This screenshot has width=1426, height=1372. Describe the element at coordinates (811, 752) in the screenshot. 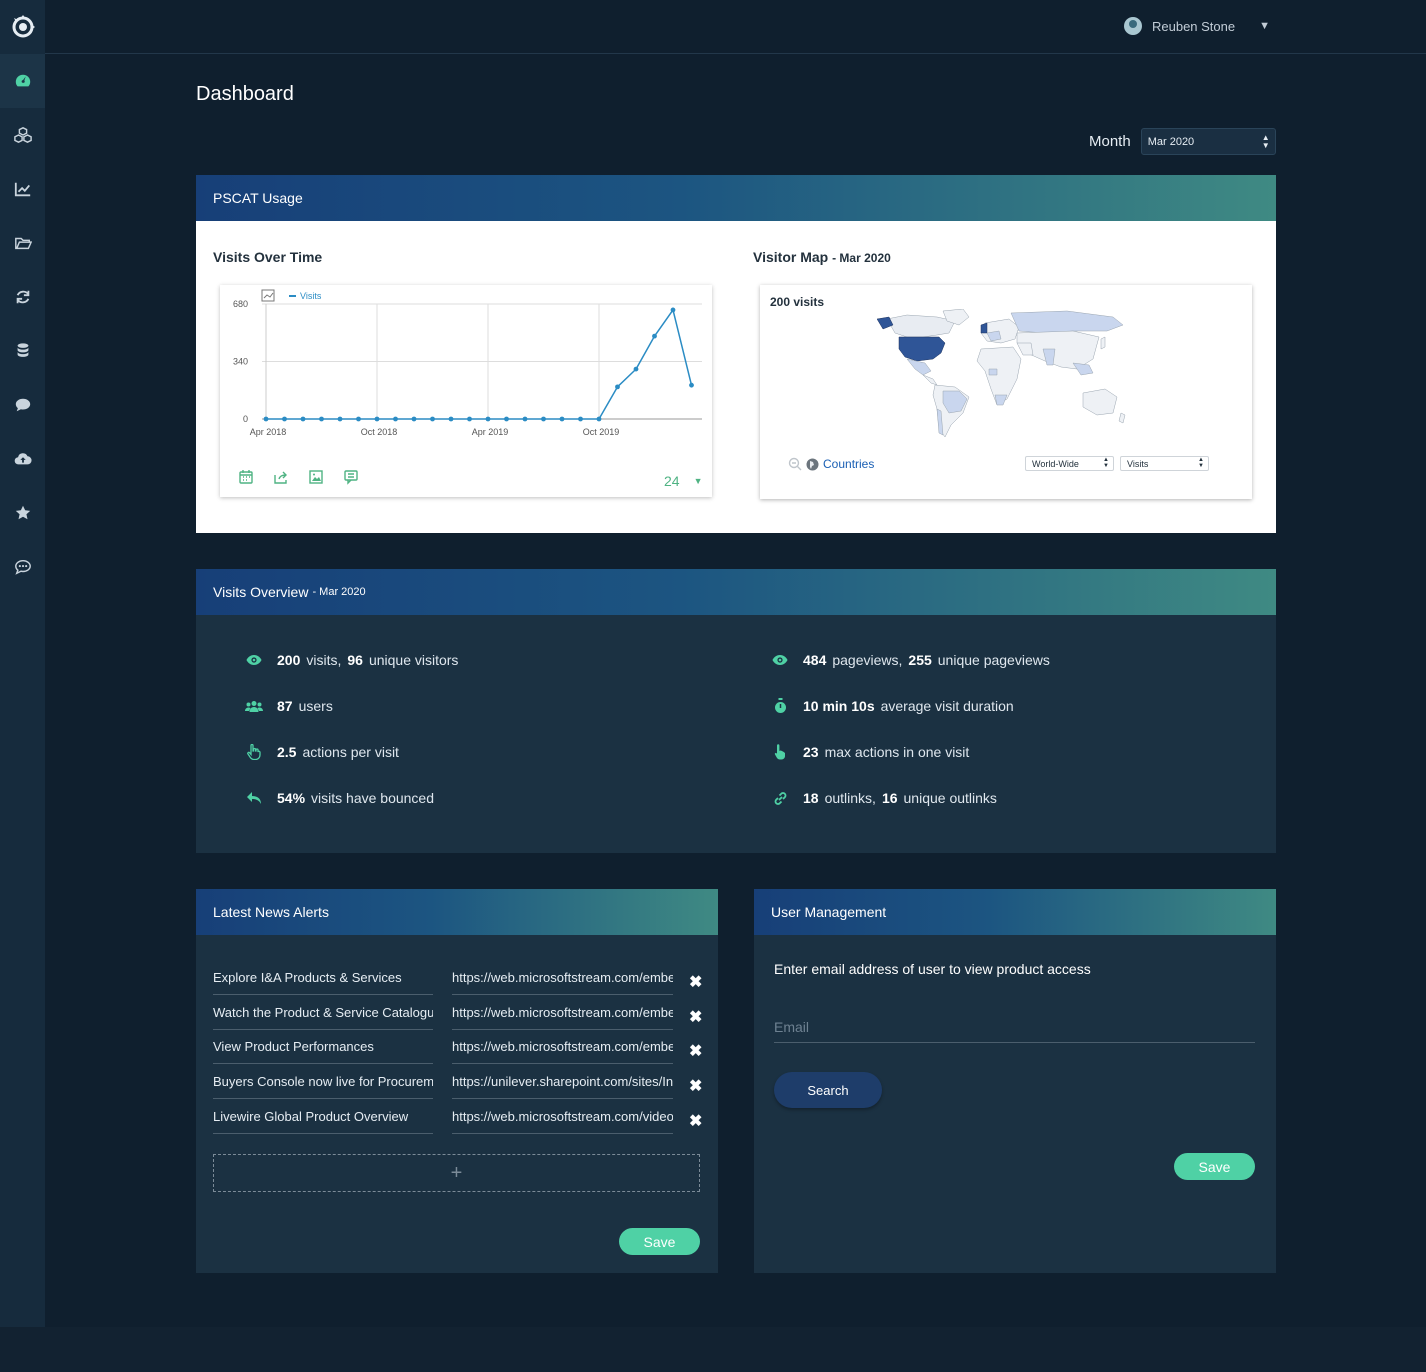

I see `stat-value: 23` at that location.